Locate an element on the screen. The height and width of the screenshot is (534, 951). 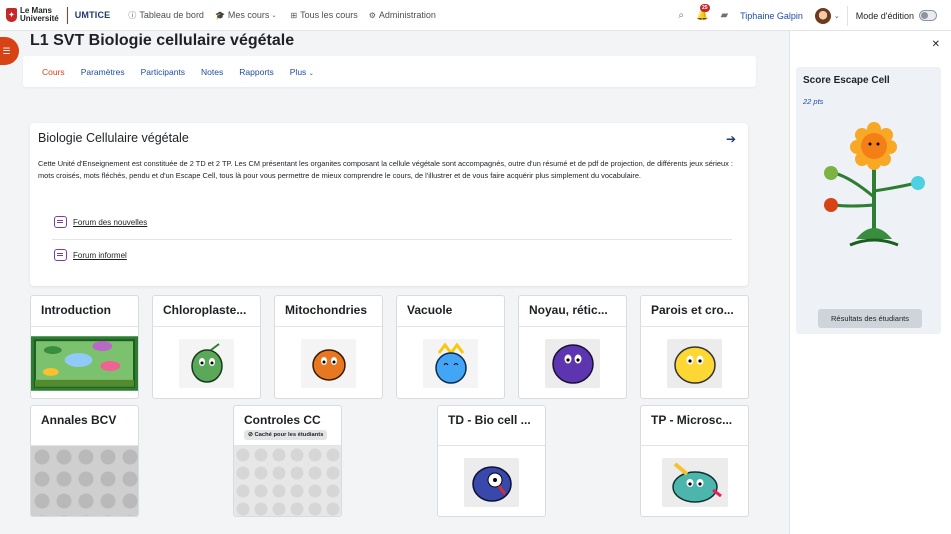
site-brand: UMTICE is located at coordinates (93, 15).